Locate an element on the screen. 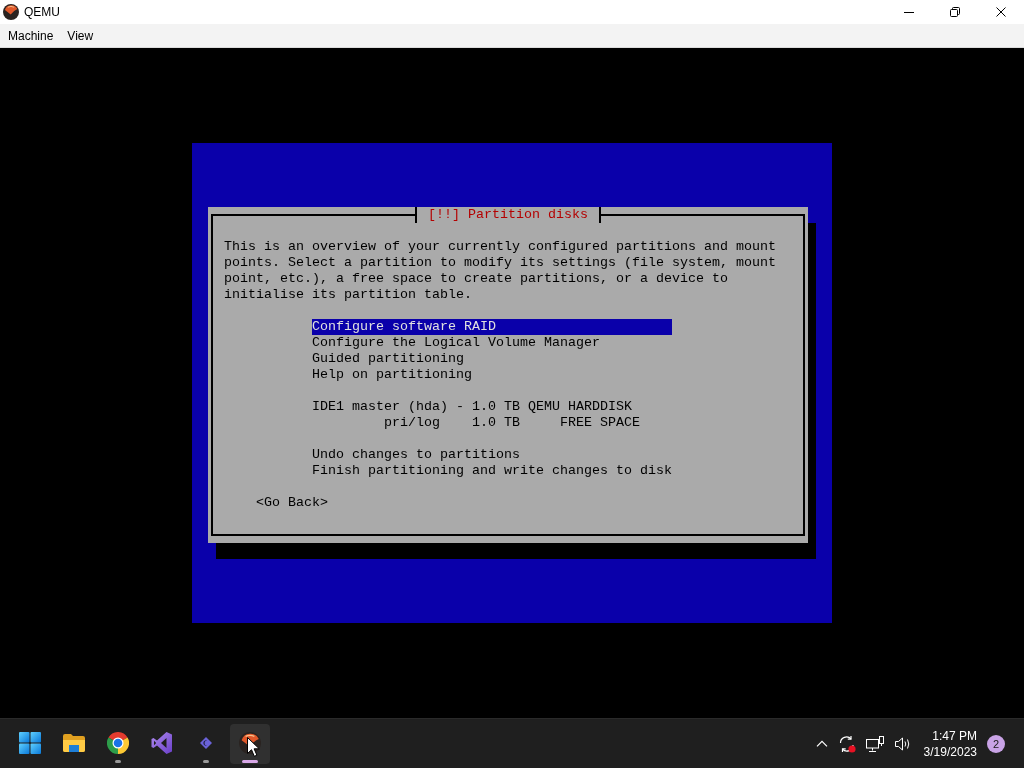  menu-item: View is located at coordinates (80, 35).